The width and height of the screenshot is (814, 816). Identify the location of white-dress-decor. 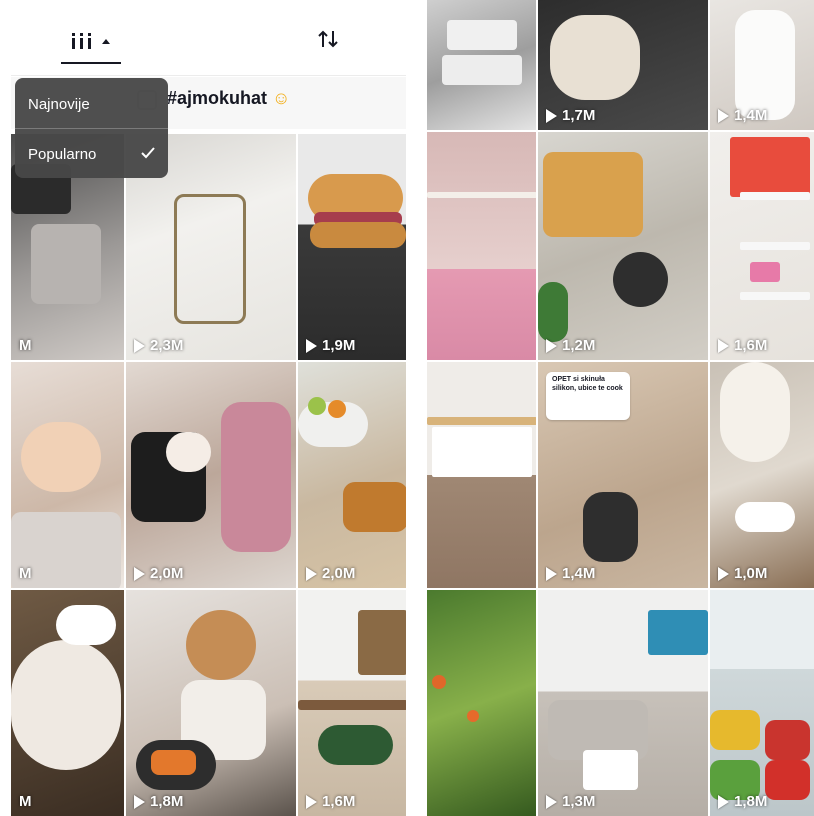
(765, 65).